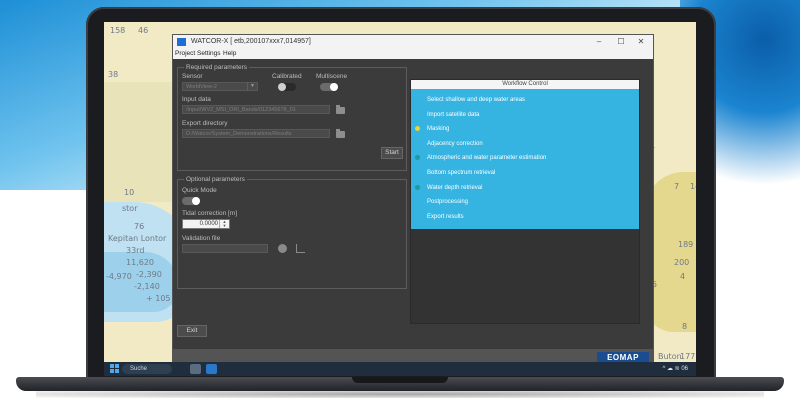 Image resolution: width=800 pixels, height=403 pixels. Describe the element at coordinates (147, 286) in the screenshot. I see `chart-depth-label: -2,140` at that location.